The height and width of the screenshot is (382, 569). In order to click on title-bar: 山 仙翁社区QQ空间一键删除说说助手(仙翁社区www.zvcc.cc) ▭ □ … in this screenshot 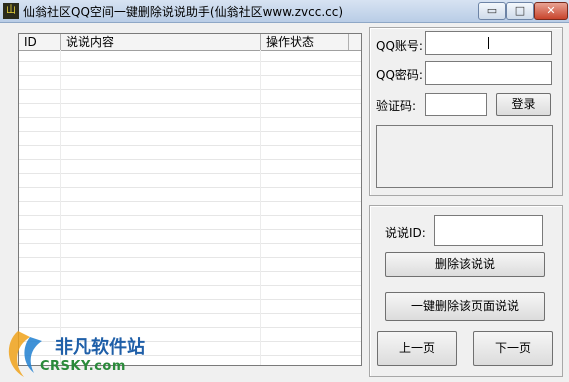, I will do `click(284, 11)`.